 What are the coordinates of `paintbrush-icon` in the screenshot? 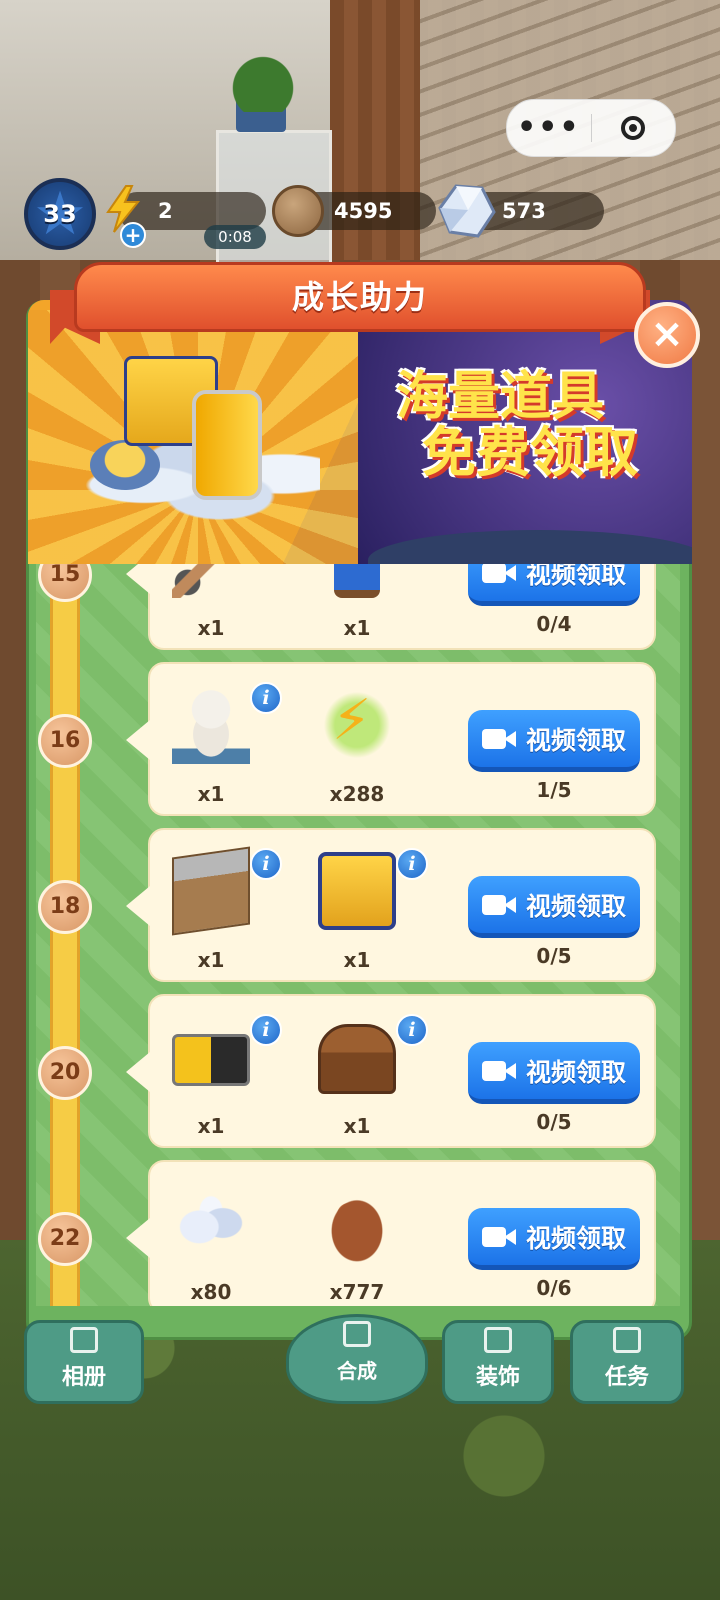 It's located at (211, 581).